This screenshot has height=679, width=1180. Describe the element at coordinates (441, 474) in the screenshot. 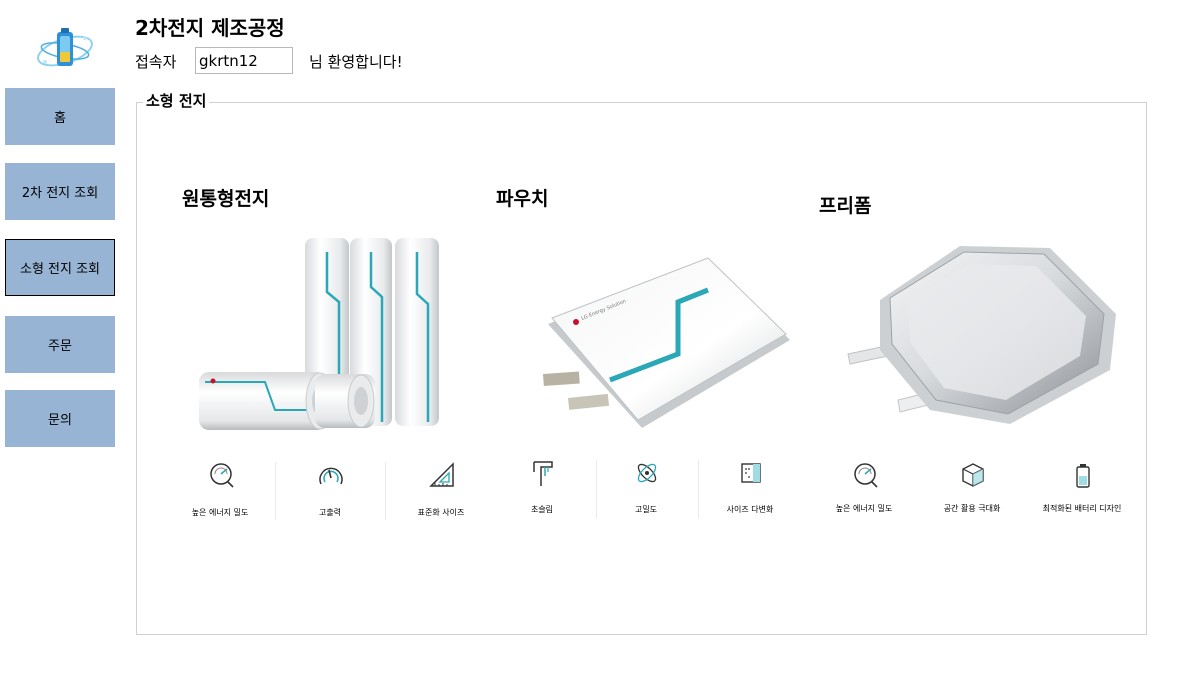

I see `set-square-icon` at that location.